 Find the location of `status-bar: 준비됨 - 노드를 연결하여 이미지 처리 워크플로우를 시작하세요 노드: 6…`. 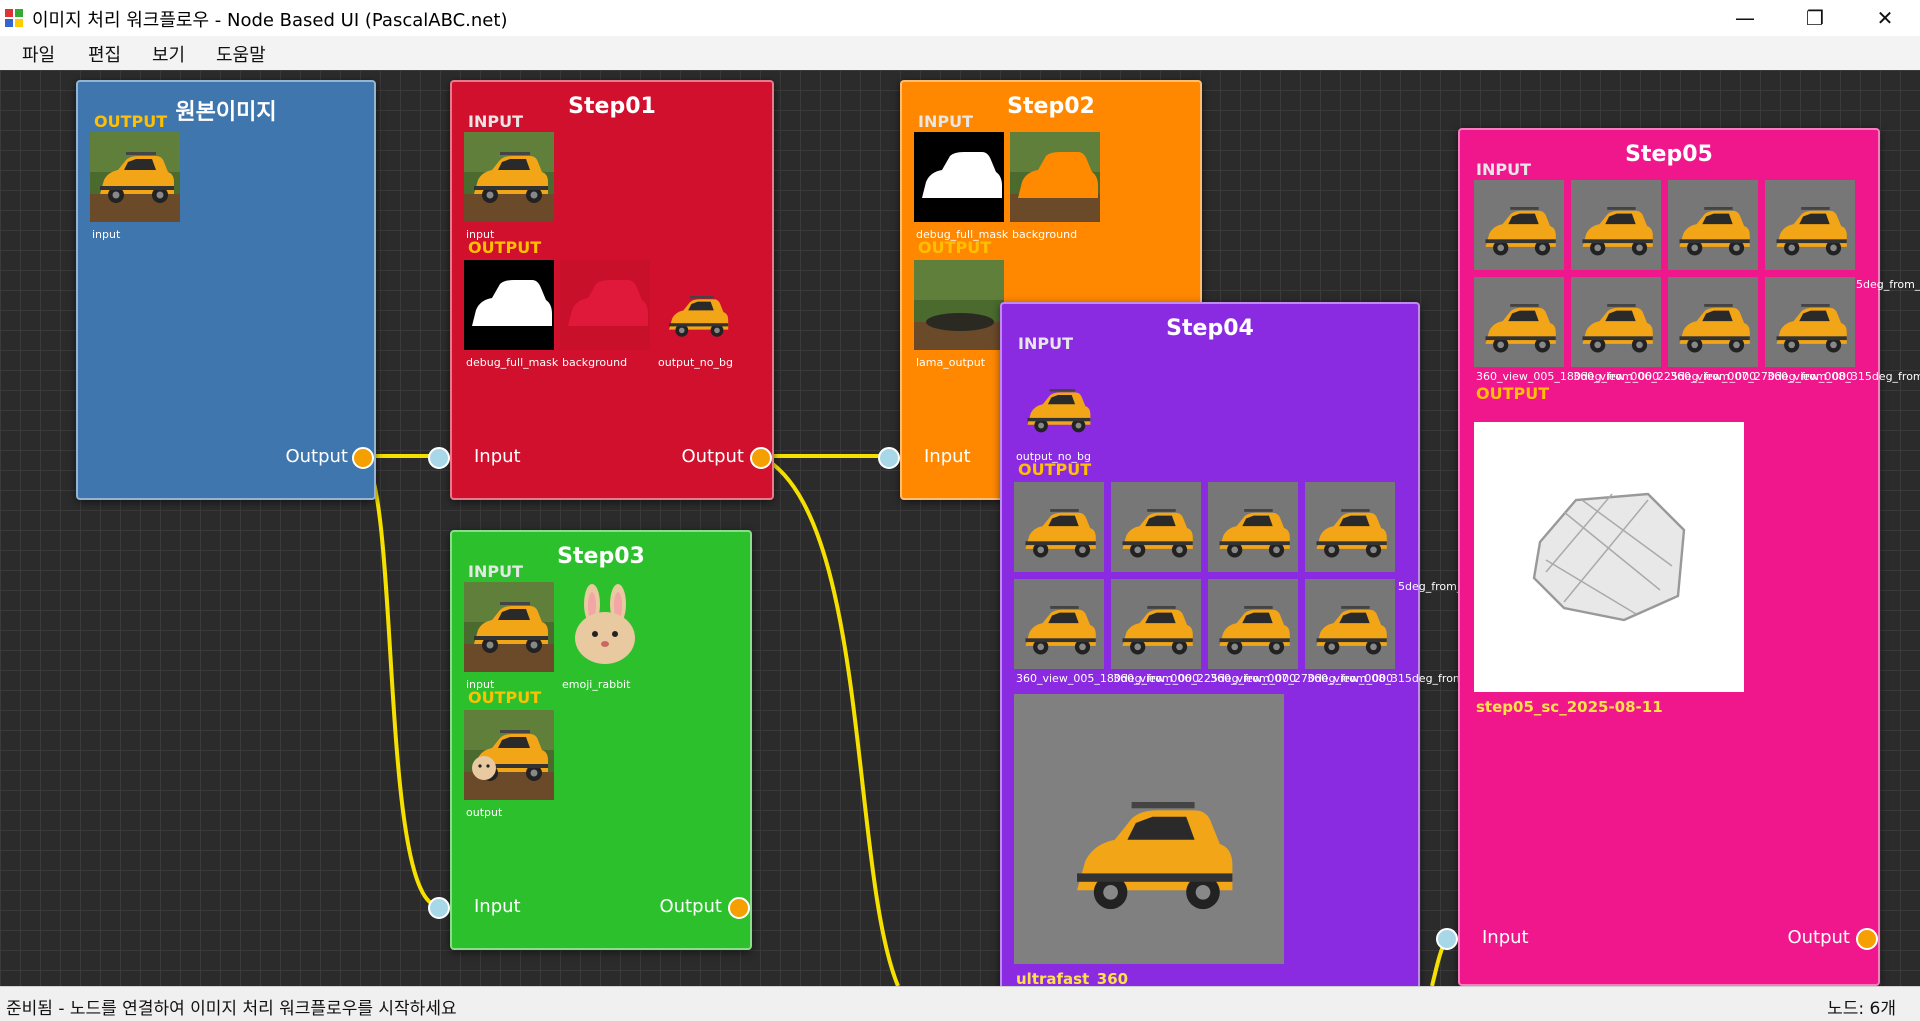

status-bar: 준비됨 - 노드를 연결하여 이미지 처리 워크플로우를 시작하세요 노드: 6… is located at coordinates (960, 1003).